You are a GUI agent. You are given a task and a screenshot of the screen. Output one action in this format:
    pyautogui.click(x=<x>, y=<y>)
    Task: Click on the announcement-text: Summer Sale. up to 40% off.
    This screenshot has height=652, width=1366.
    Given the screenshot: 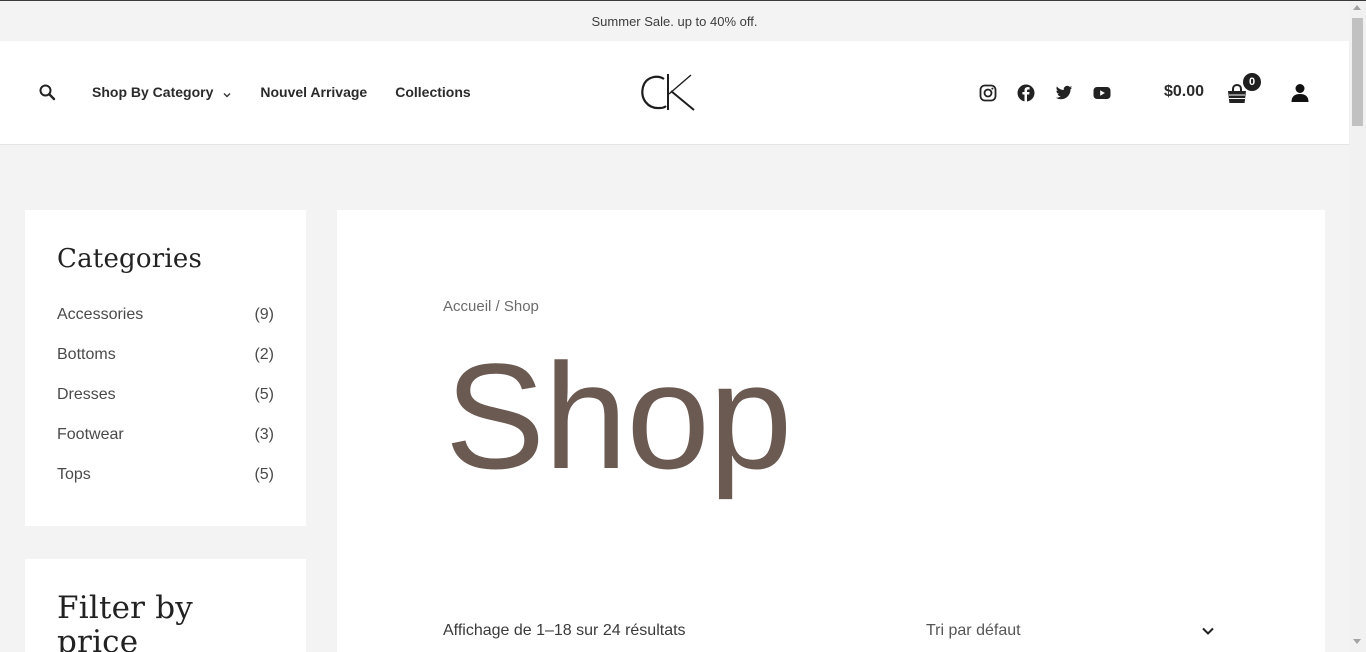 What is the action you would take?
    pyautogui.click(x=674, y=21)
    